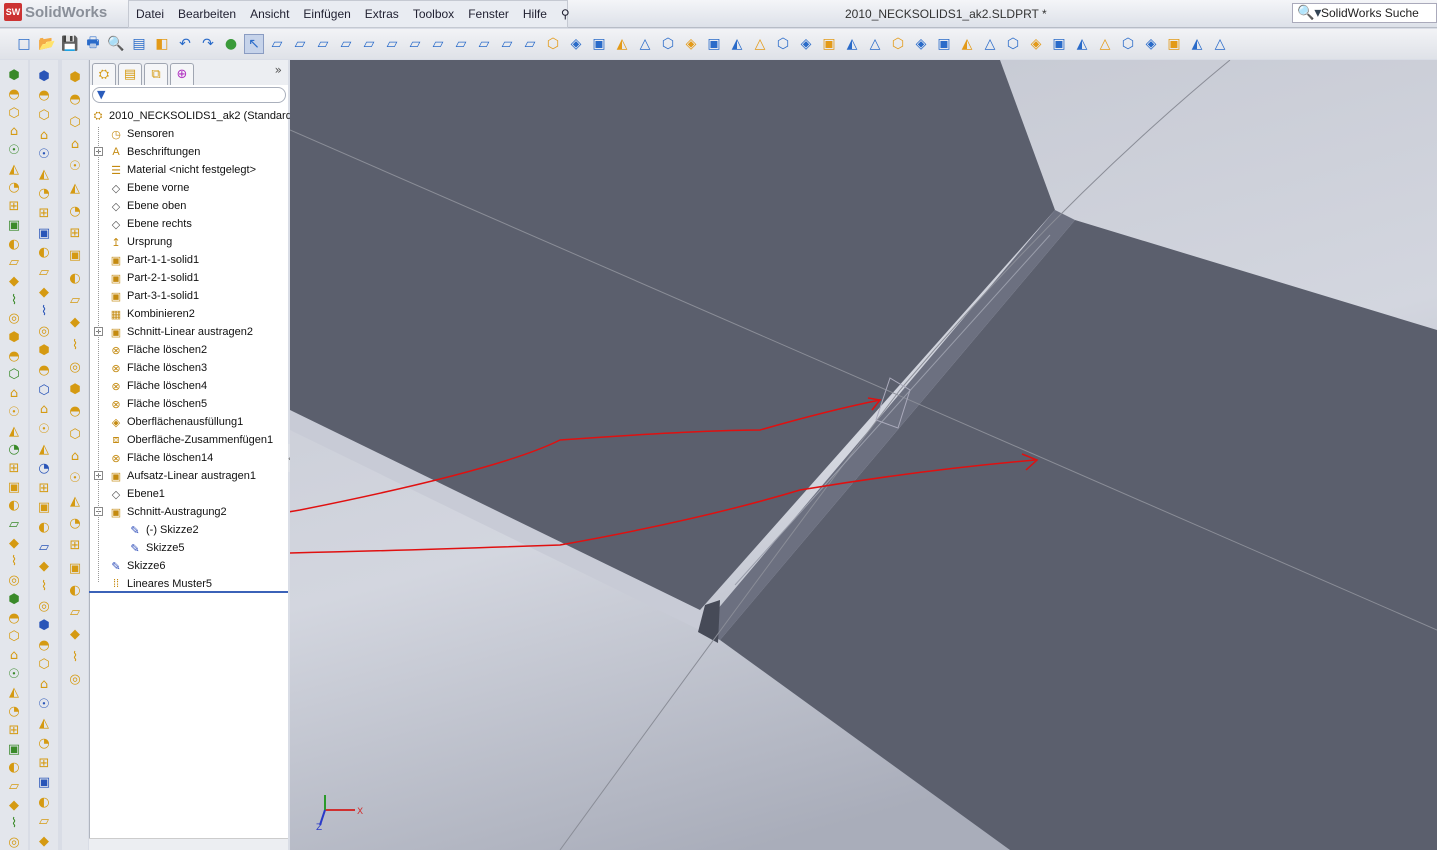 Image resolution: width=1437 pixels, height=850 pixels. What do you see at coordinates (155, 548) in the screenshot?
I see `tree-item: ✎ Skizze5` at bounding box center [155, 548].